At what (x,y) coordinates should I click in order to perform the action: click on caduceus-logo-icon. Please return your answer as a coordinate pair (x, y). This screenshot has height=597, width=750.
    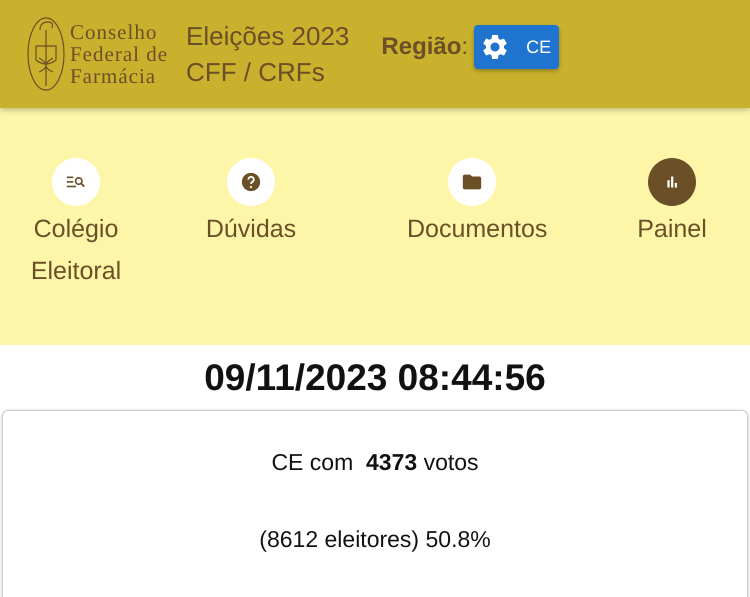
    Looking at the image, I should click on (46, 54).